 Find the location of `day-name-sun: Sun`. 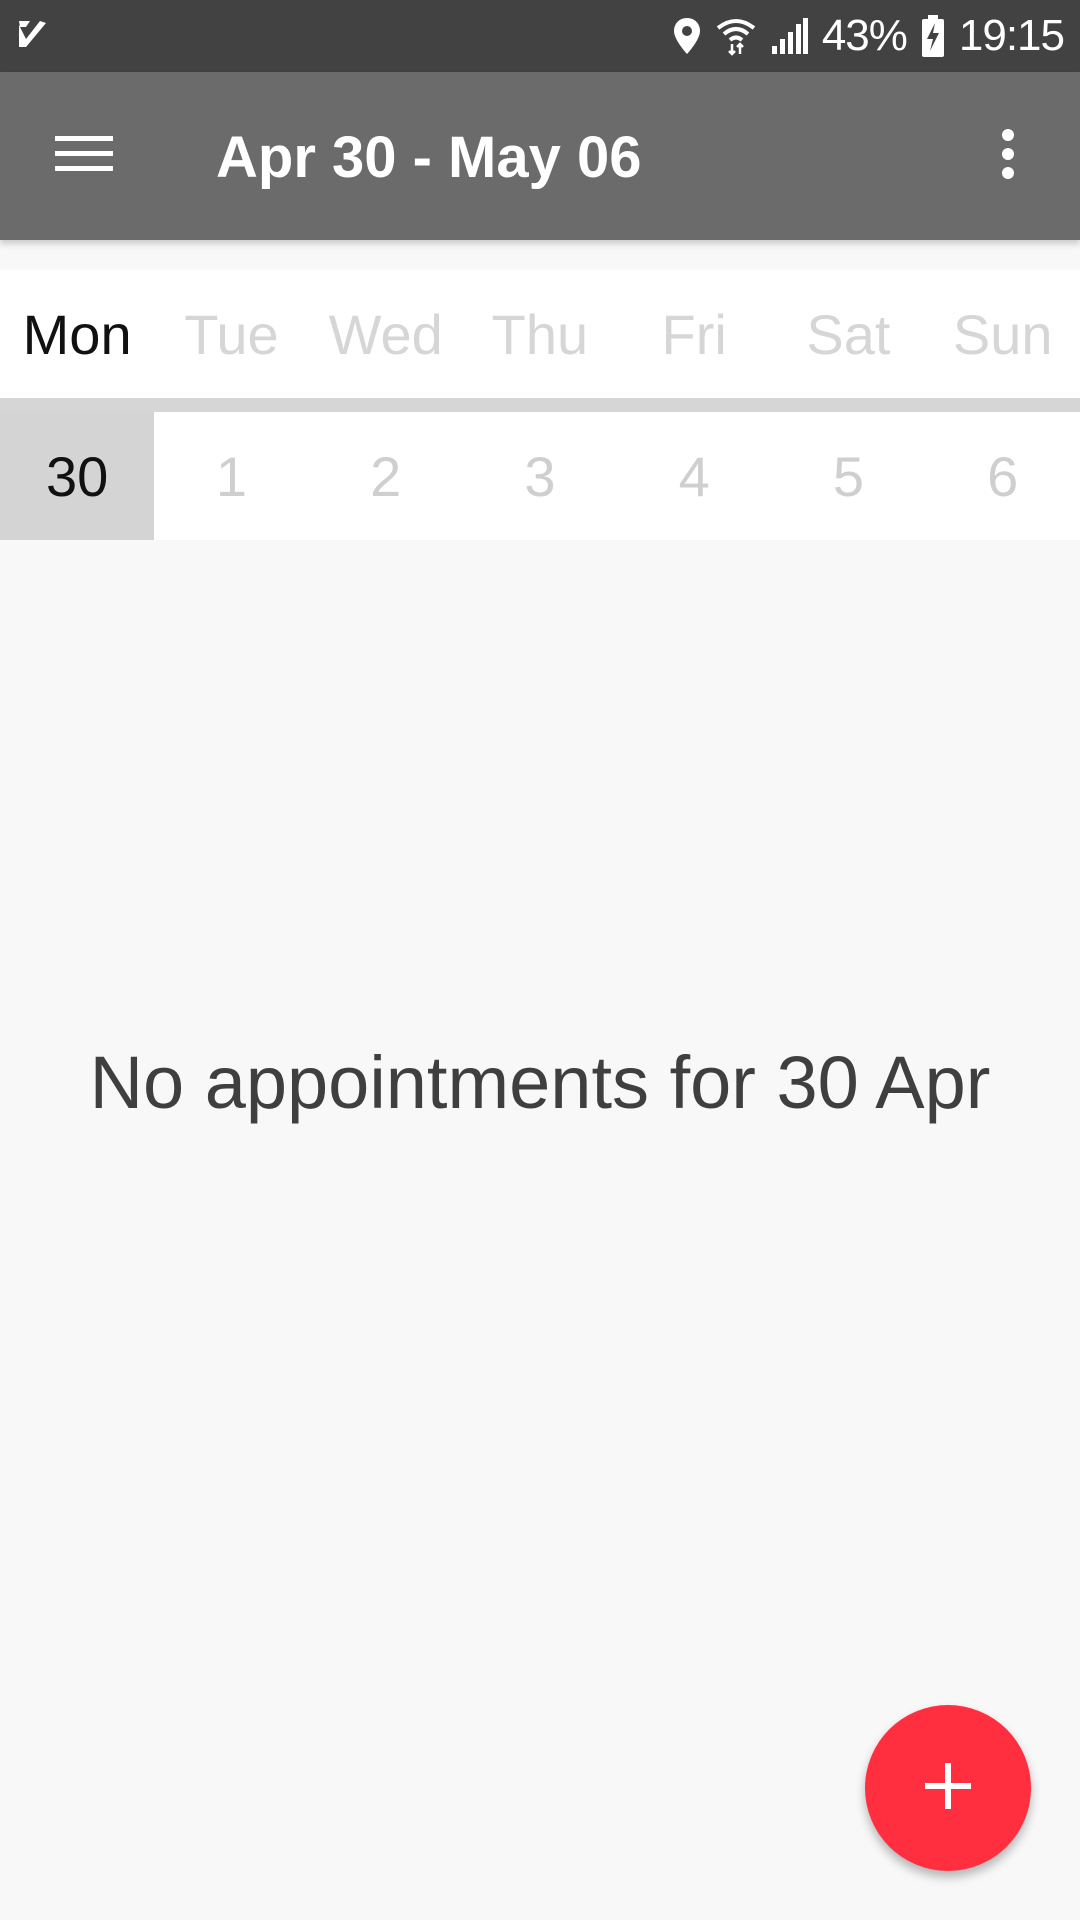

day-name-sun: Sun is located at coordinates (1003, 334).